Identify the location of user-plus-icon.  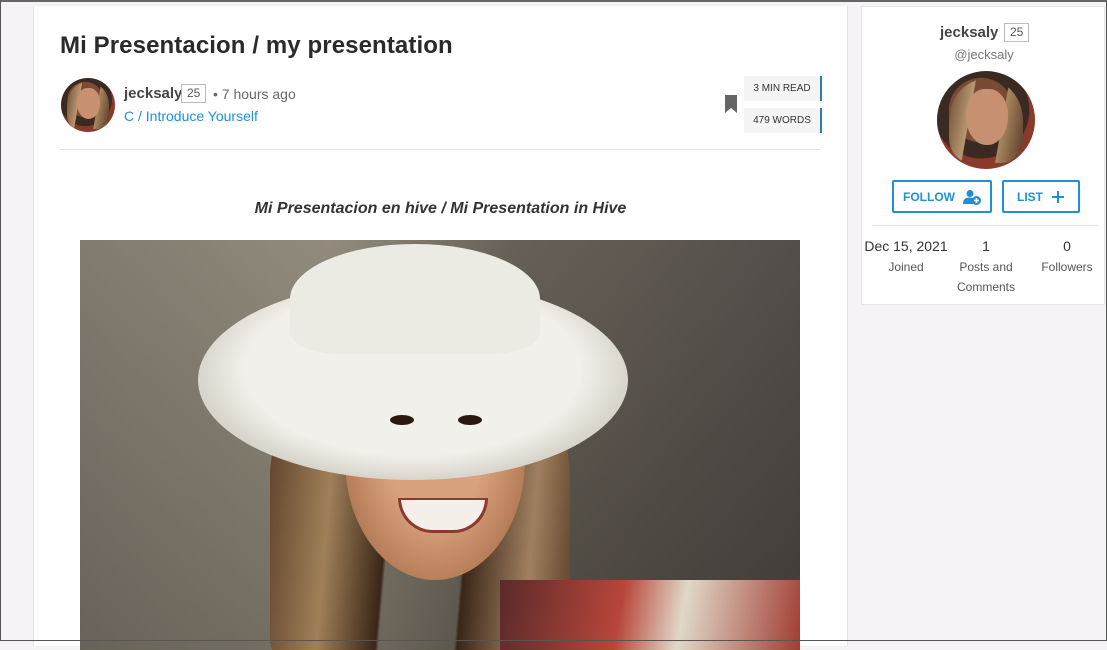
(971, 197).